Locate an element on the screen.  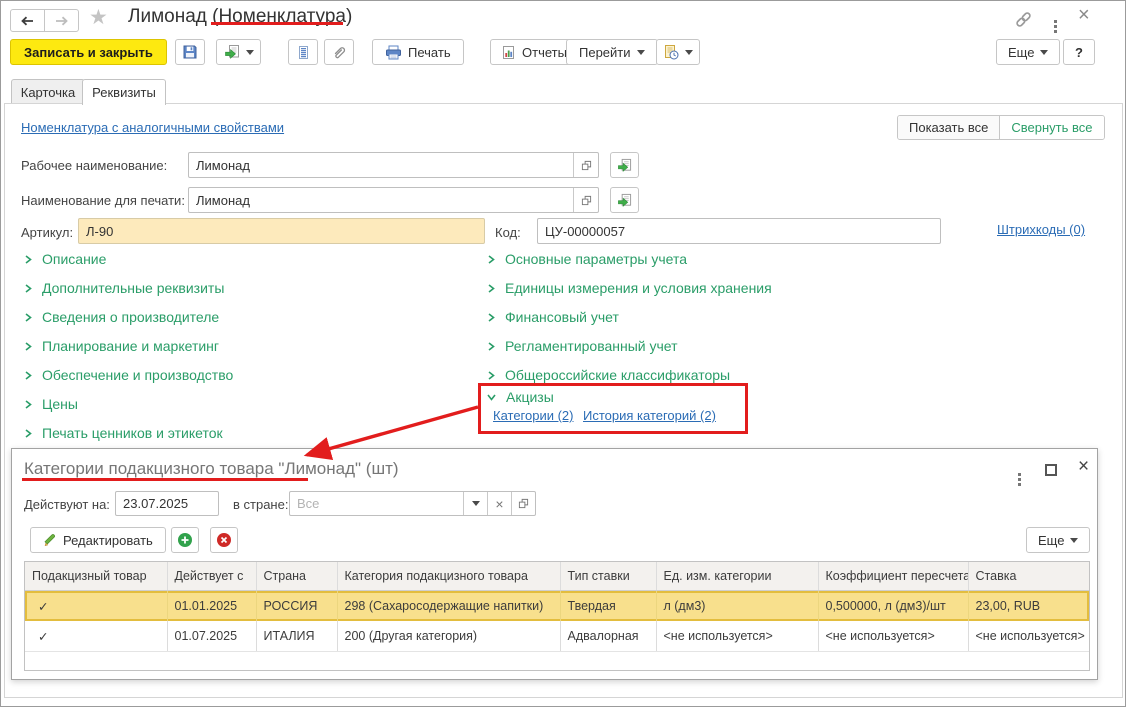
col-header-rate: Ставка is located at coordinates (1028, 576).